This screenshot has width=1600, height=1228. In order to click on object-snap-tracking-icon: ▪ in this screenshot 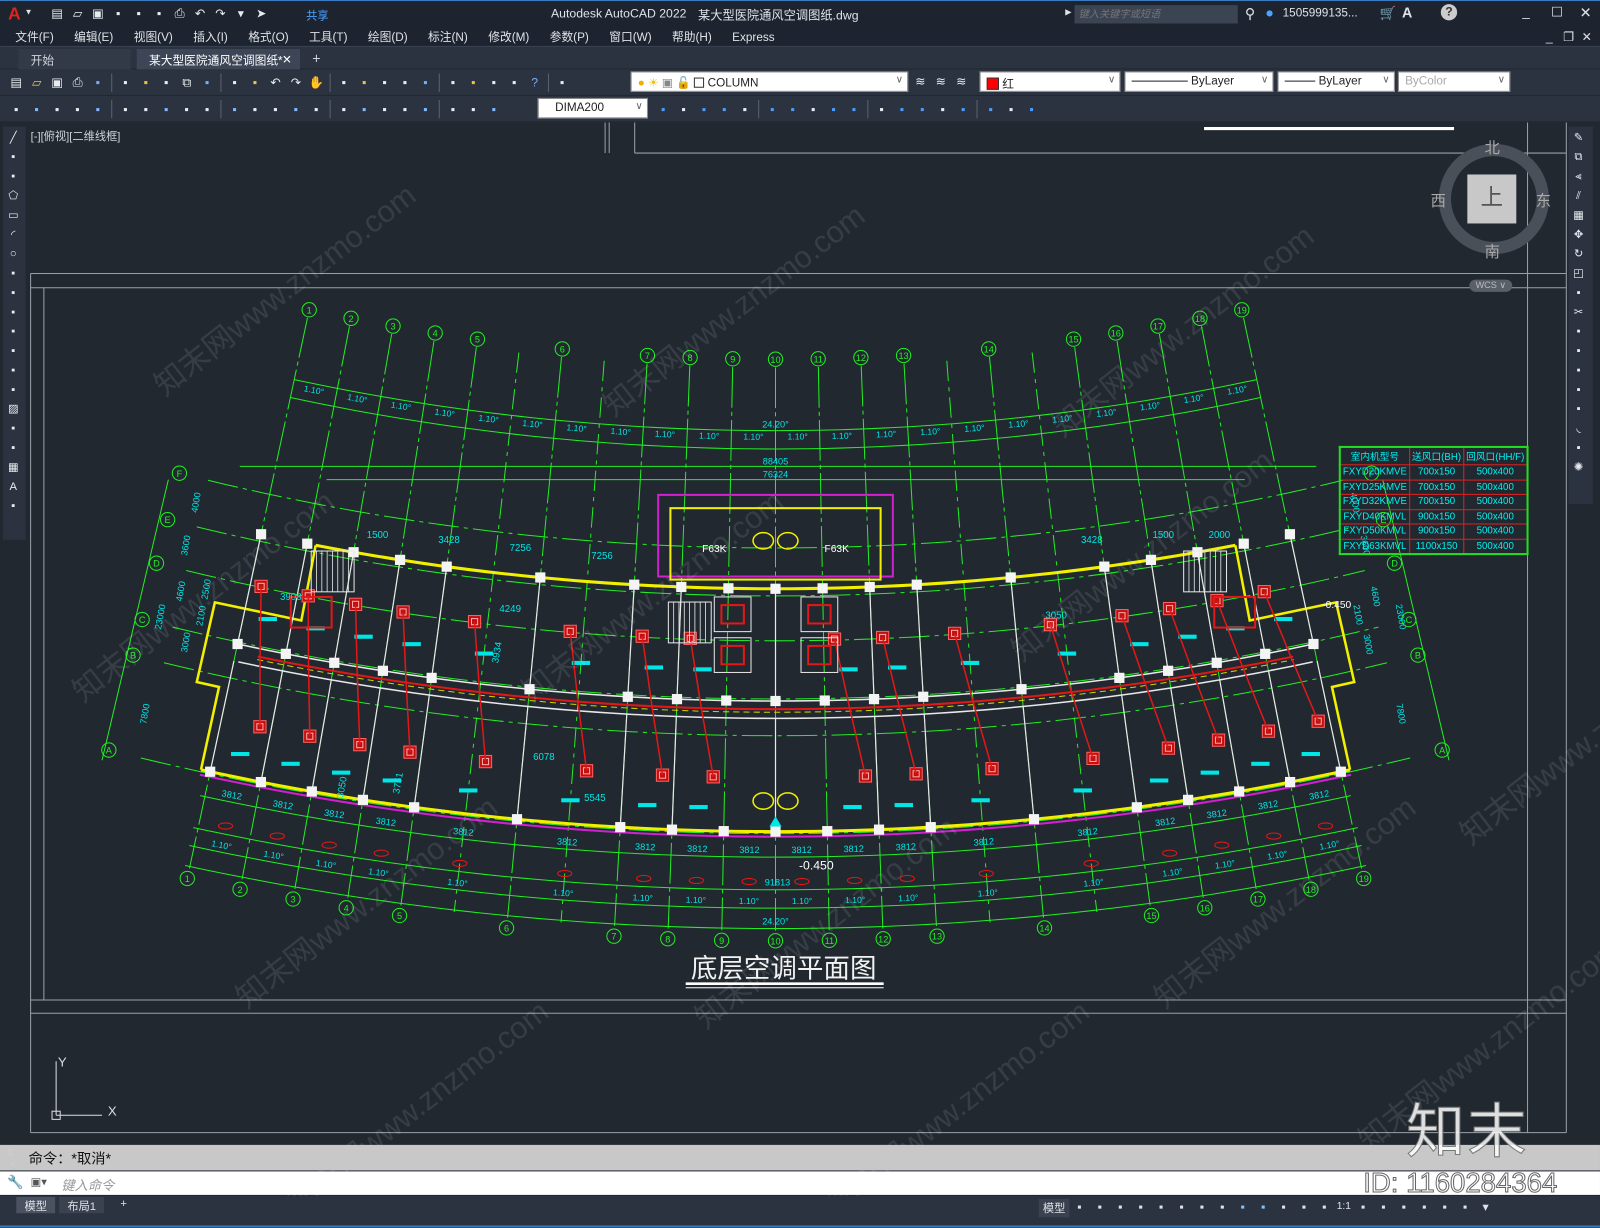, I will do `click(1181, 1207)`.